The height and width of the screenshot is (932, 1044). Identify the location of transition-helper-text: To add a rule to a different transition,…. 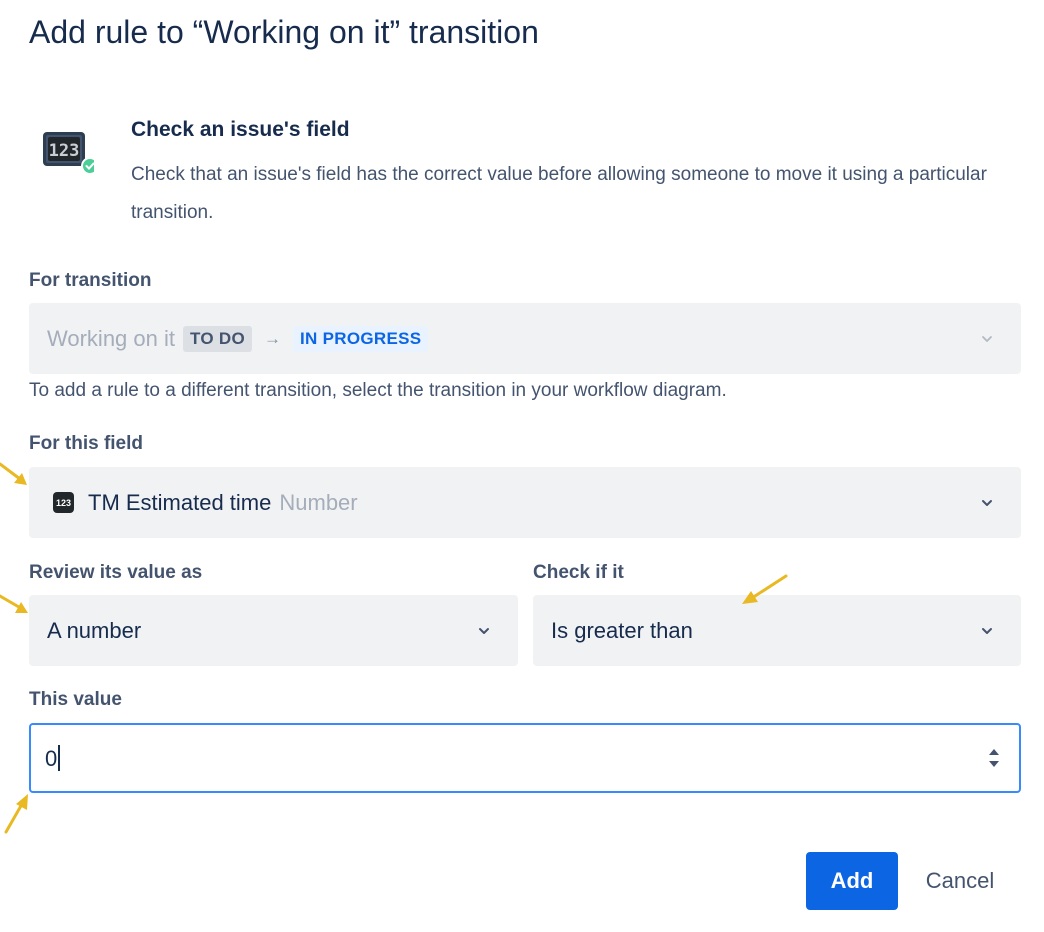
(378, 390).